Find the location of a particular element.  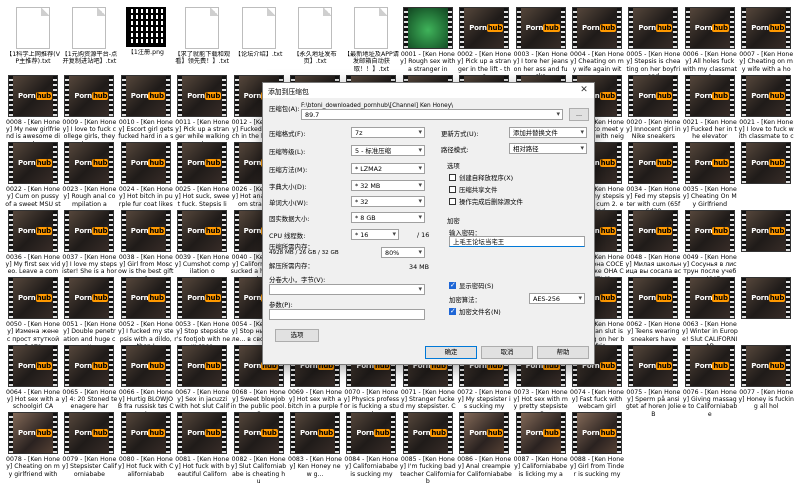

file-tile: 【论坛介绍】.txt is located at coordinates (259, 42).